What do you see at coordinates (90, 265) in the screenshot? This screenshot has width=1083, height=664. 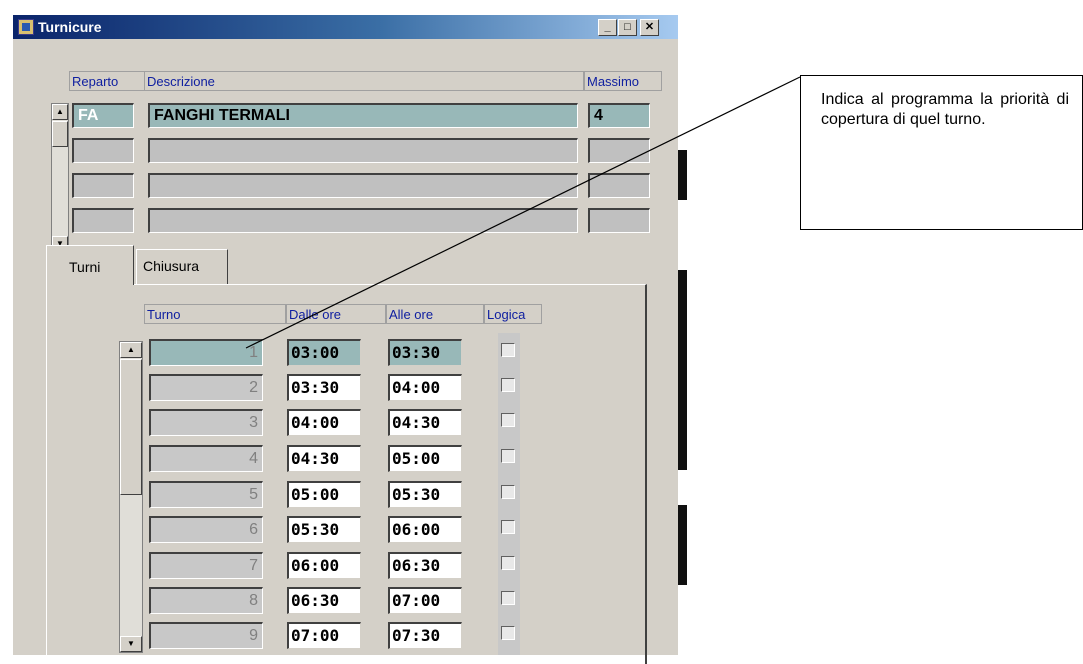 I see `tab-turni: Turni` at bounding box center [90, 265].